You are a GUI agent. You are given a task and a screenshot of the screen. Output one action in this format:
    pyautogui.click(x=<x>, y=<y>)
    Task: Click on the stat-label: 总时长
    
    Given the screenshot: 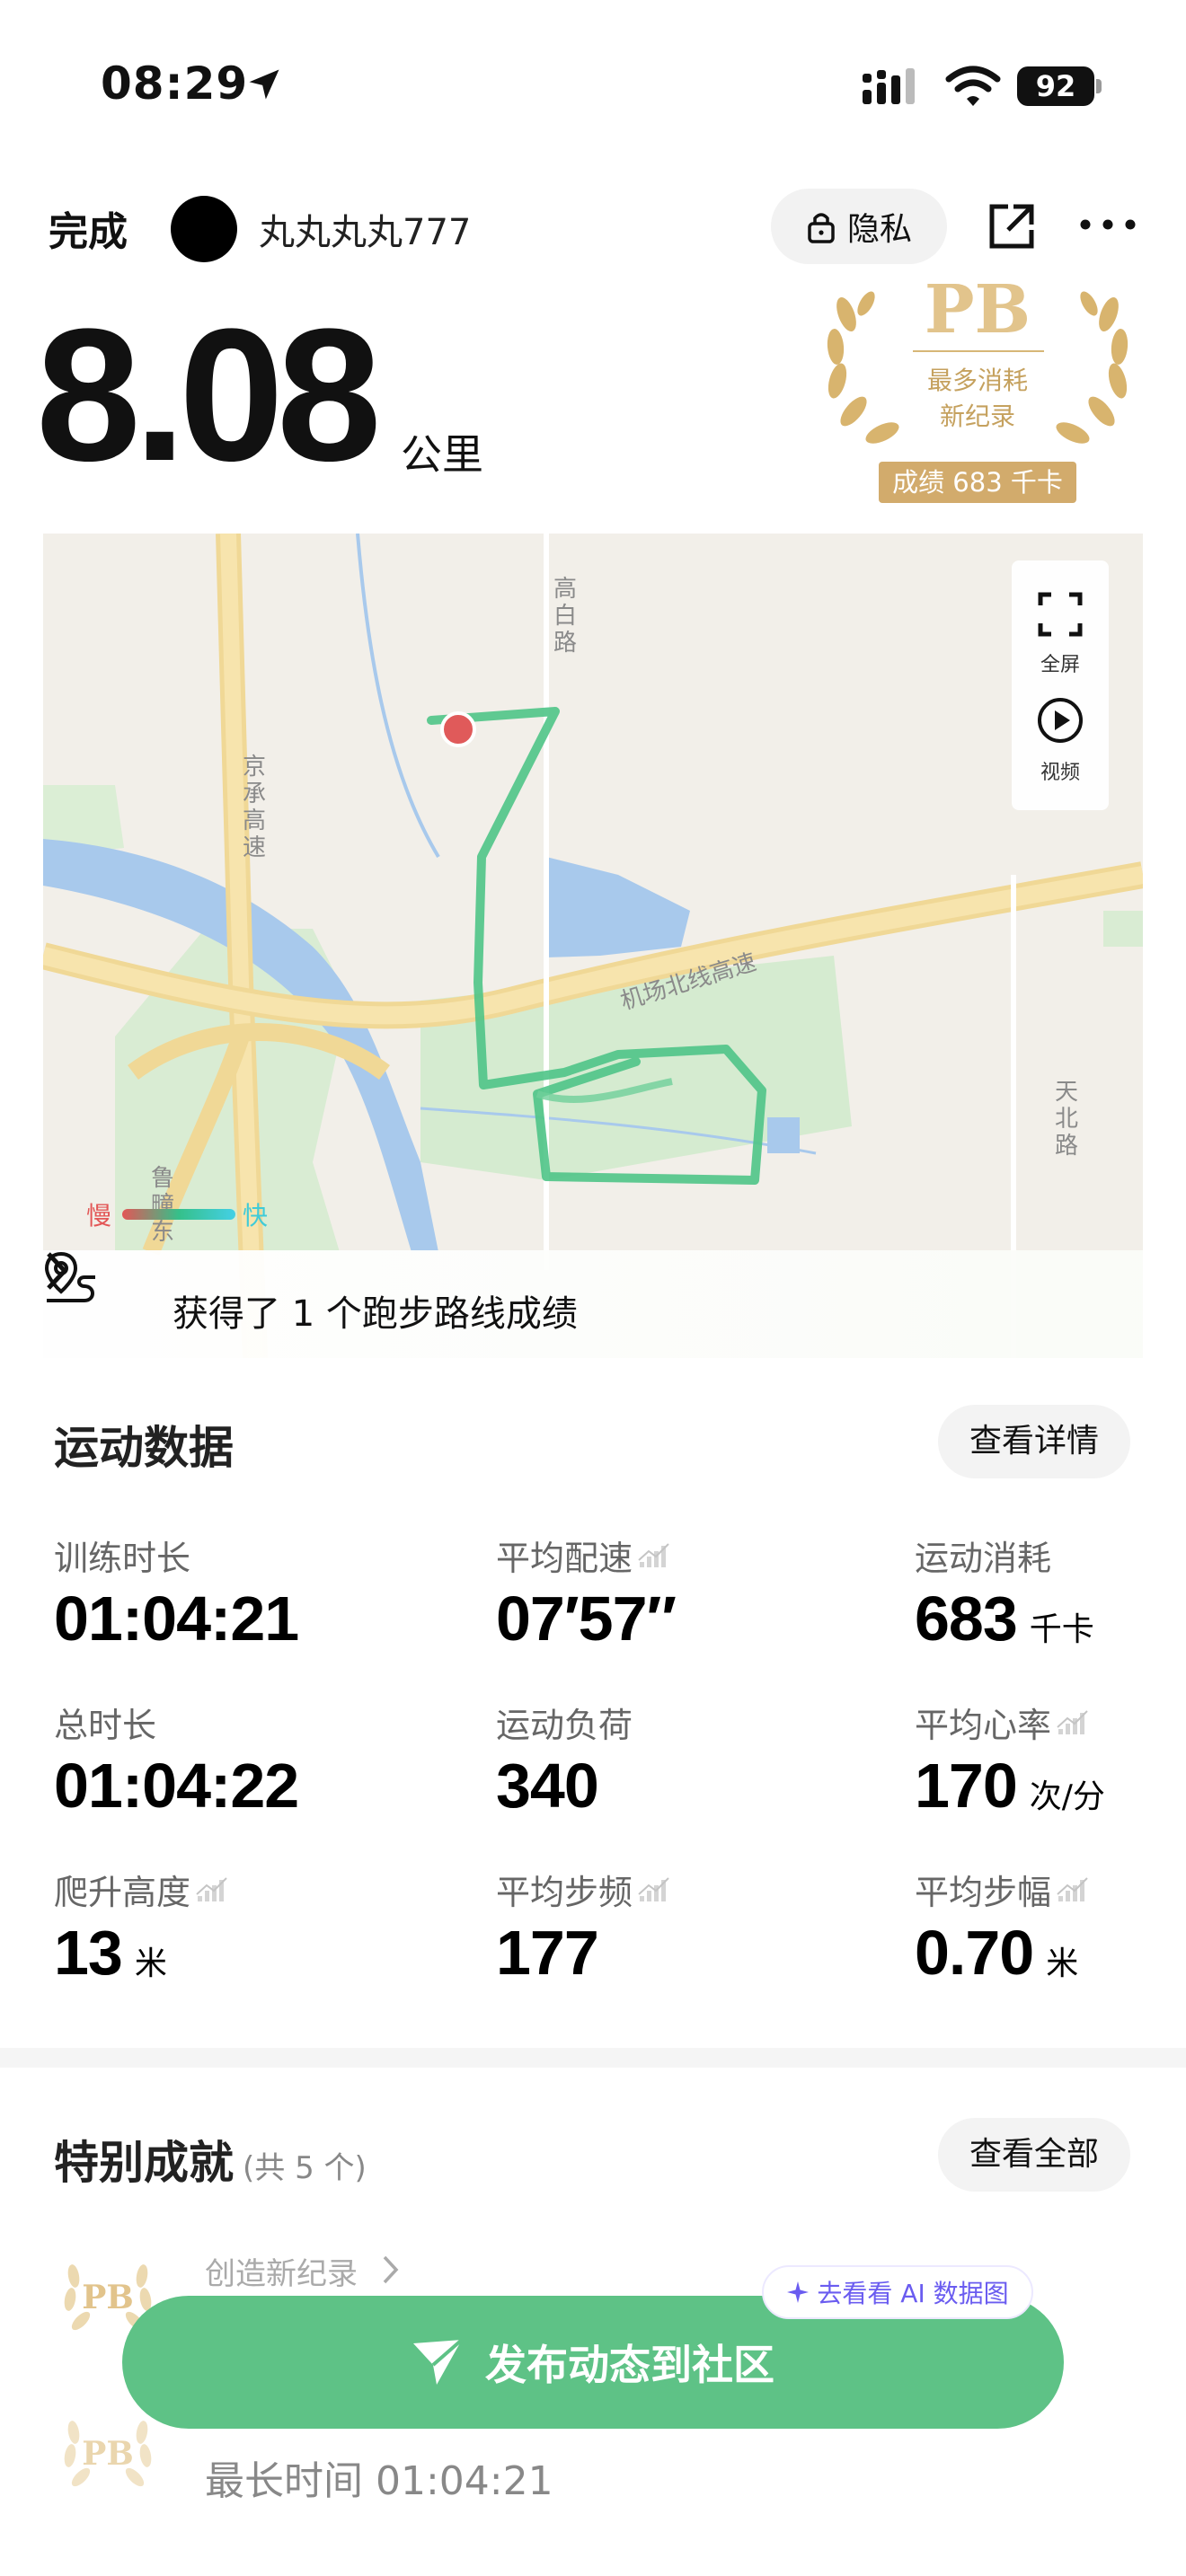 What is the action you would take?
    pyautogui.click(x=105, y=1722)
    